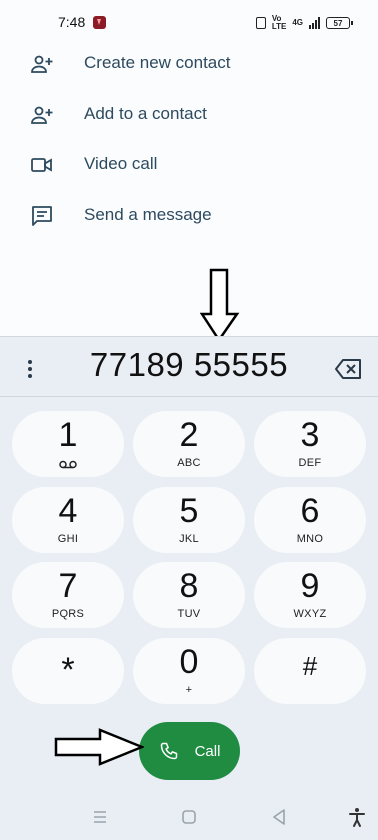 This screenshot has height=840, width=378. Describe the element at coordinates (310, 511) in the screenshot. I see `key-digit: 6` at that location.